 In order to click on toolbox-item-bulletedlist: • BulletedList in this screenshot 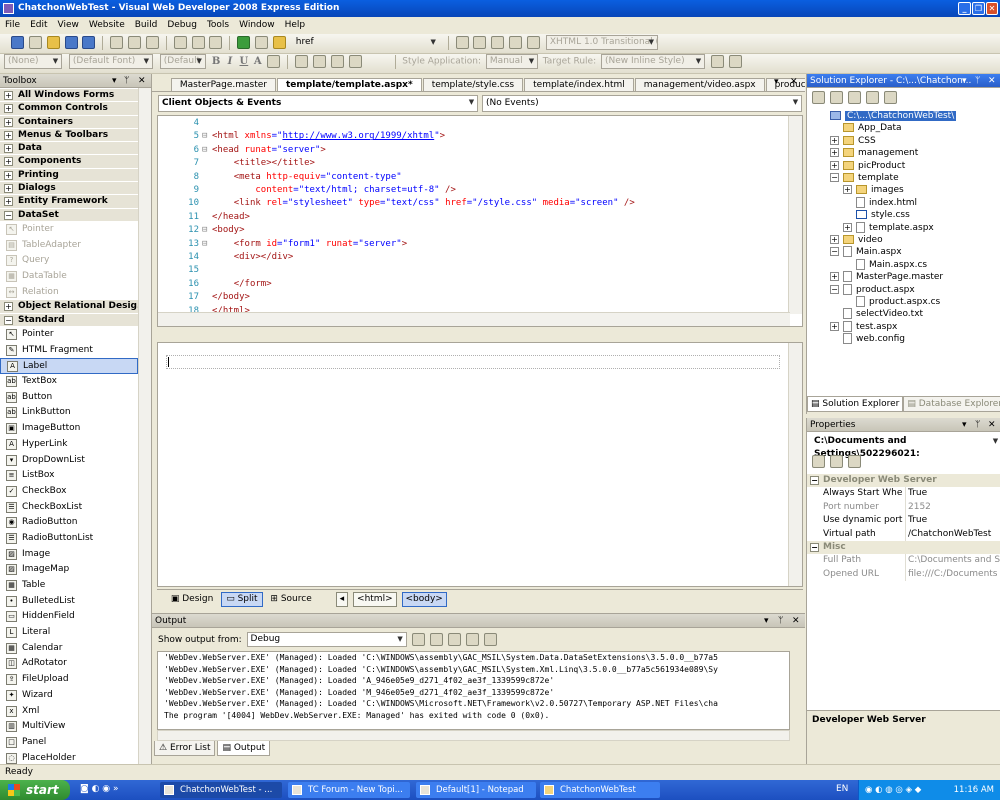, I will do `click(69, 602)`.